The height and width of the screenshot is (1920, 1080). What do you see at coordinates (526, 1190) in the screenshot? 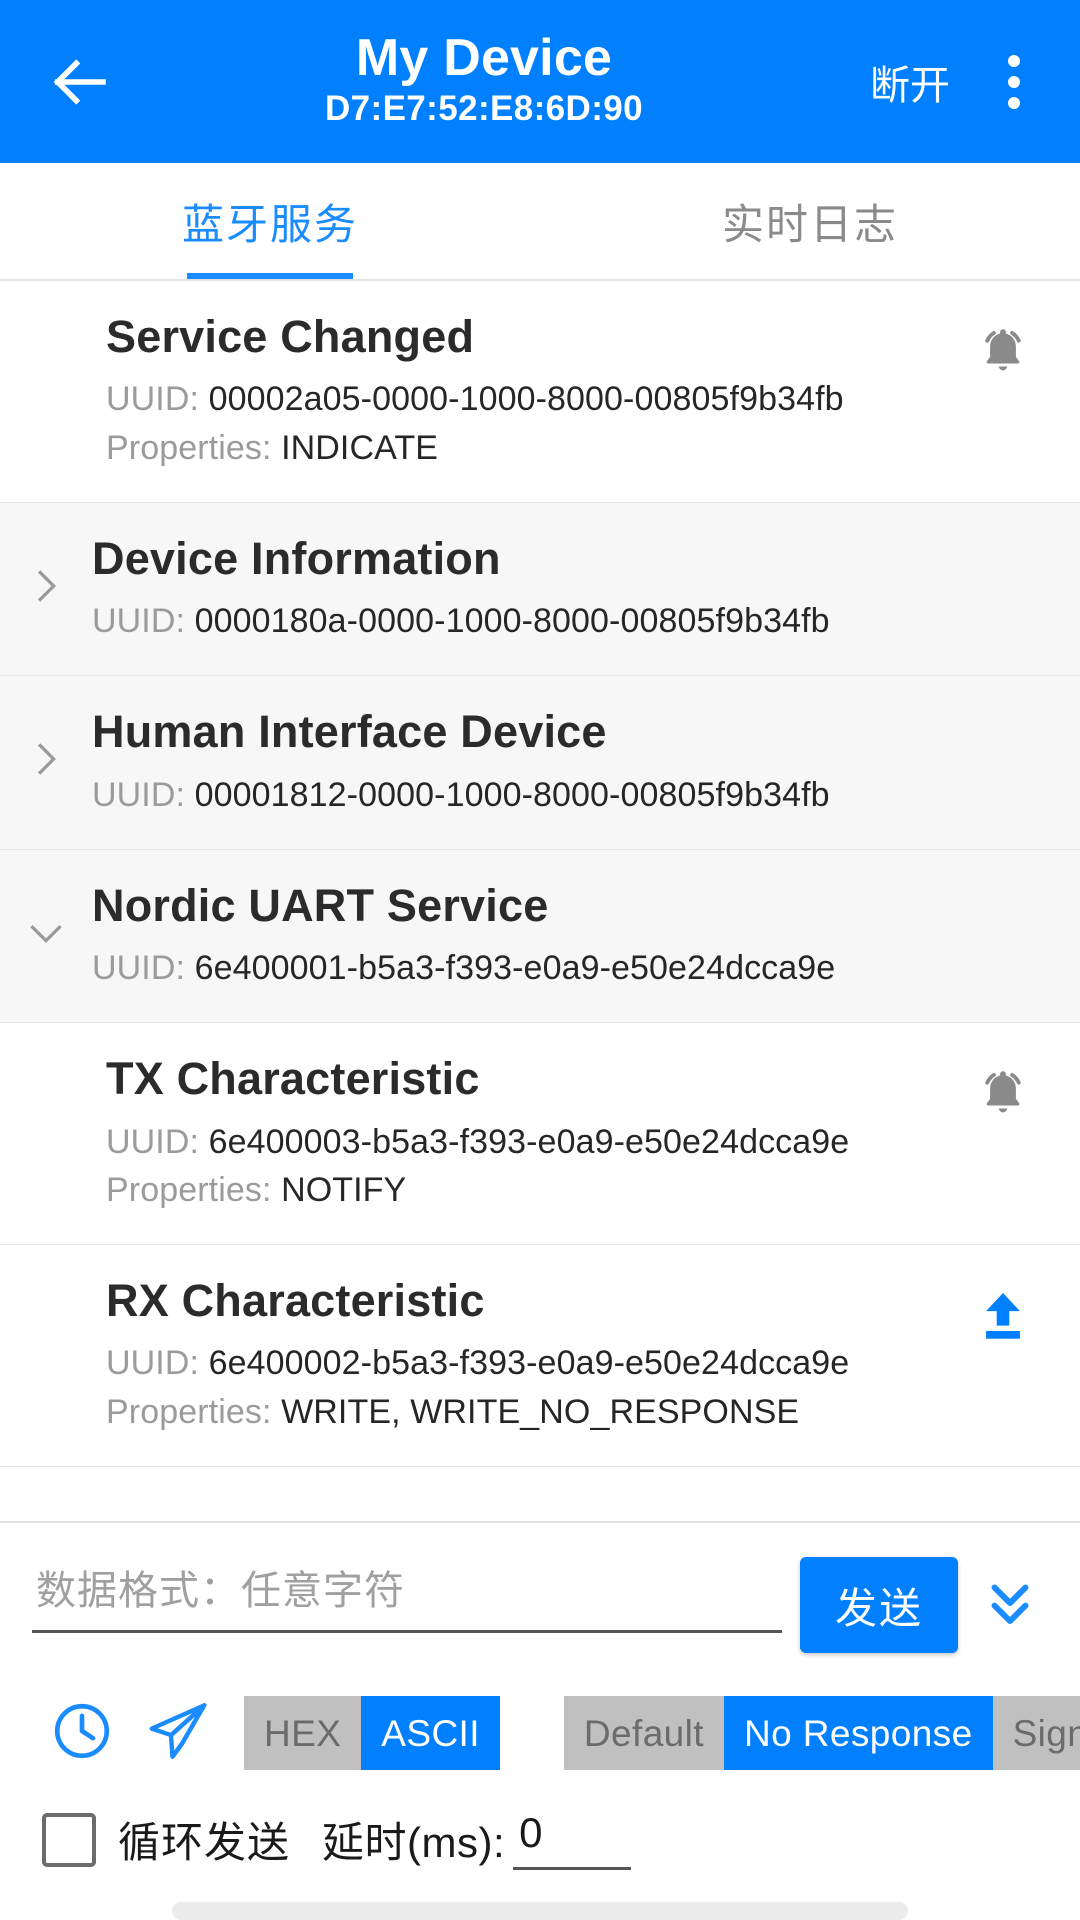
I see `characteristic-properties-line: Properties: NOTIFY` at bounding box center [526, 1190].